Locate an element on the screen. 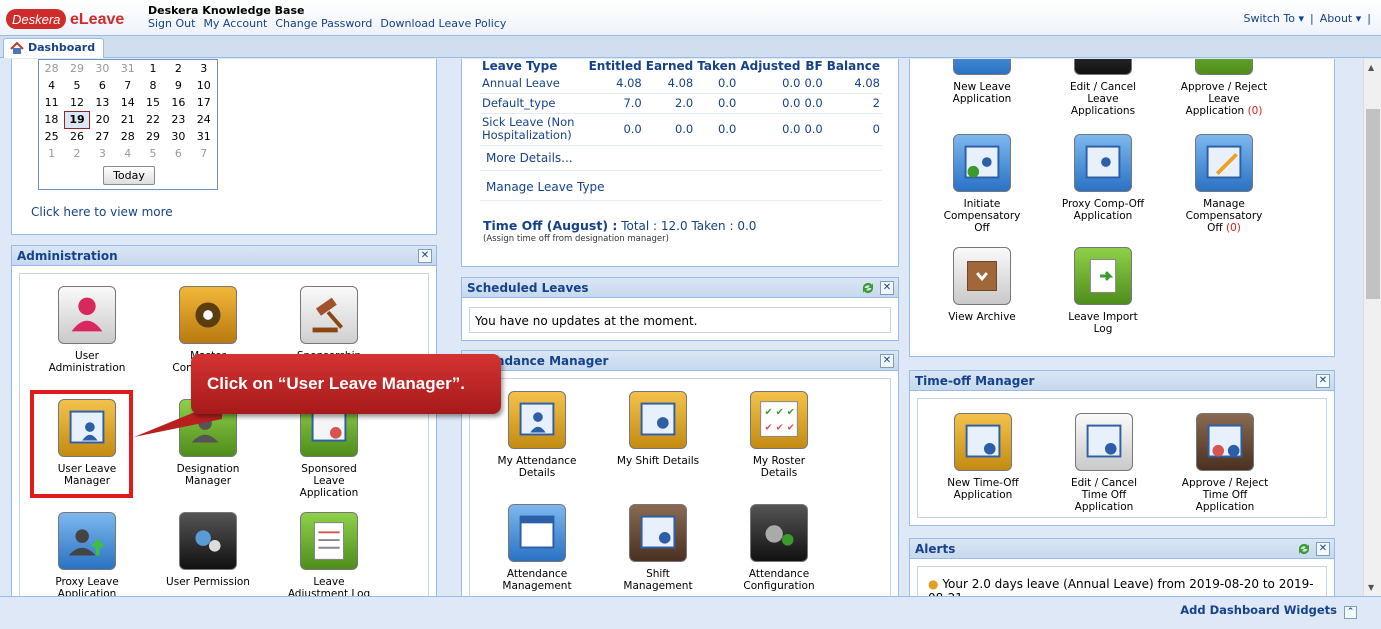  tile-label: My Shift Details is located at coordinates (658, 461).